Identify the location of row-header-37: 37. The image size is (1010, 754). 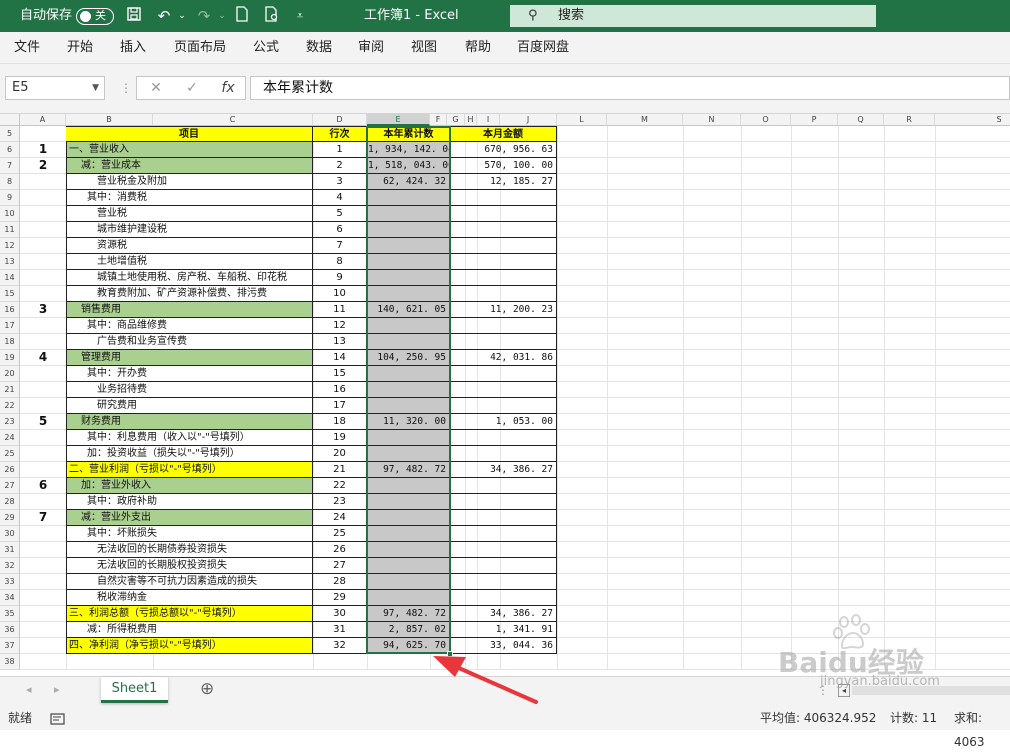
(10, 646).